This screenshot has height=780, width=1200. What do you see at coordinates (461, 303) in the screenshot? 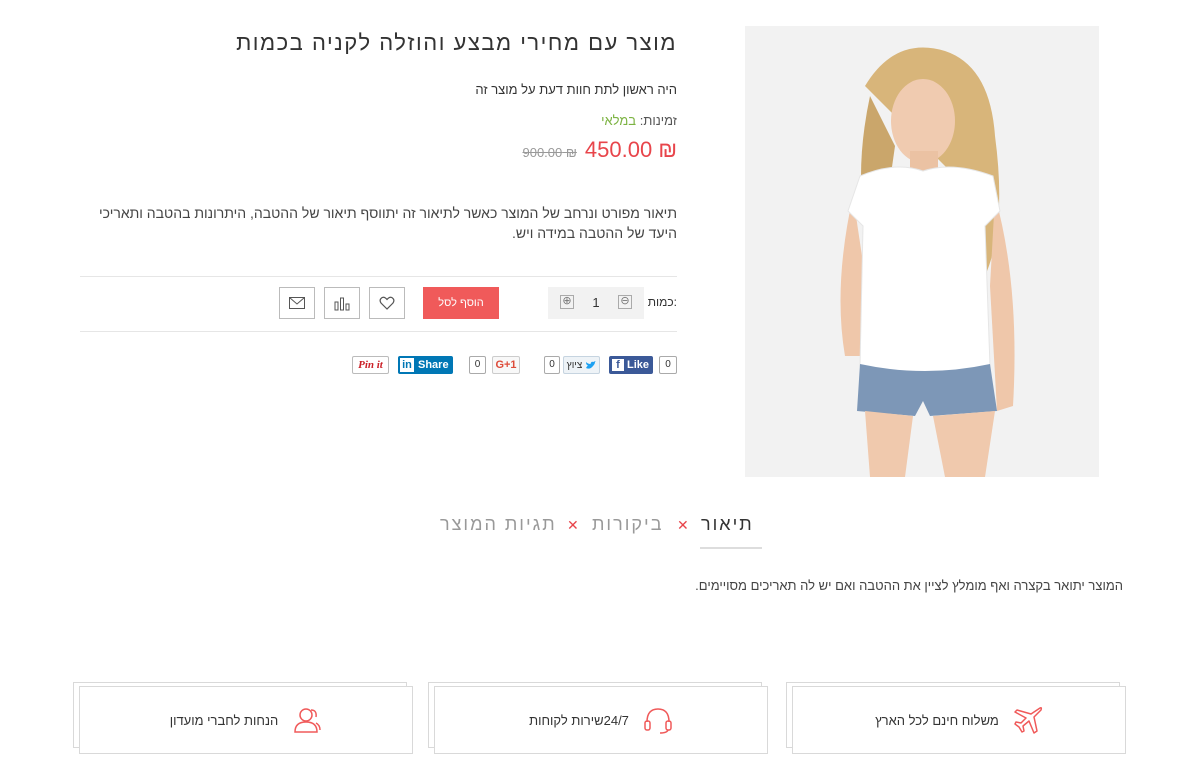
I see `add-to-cart-button: הוסף לסל` at bounding box center [461, 303].